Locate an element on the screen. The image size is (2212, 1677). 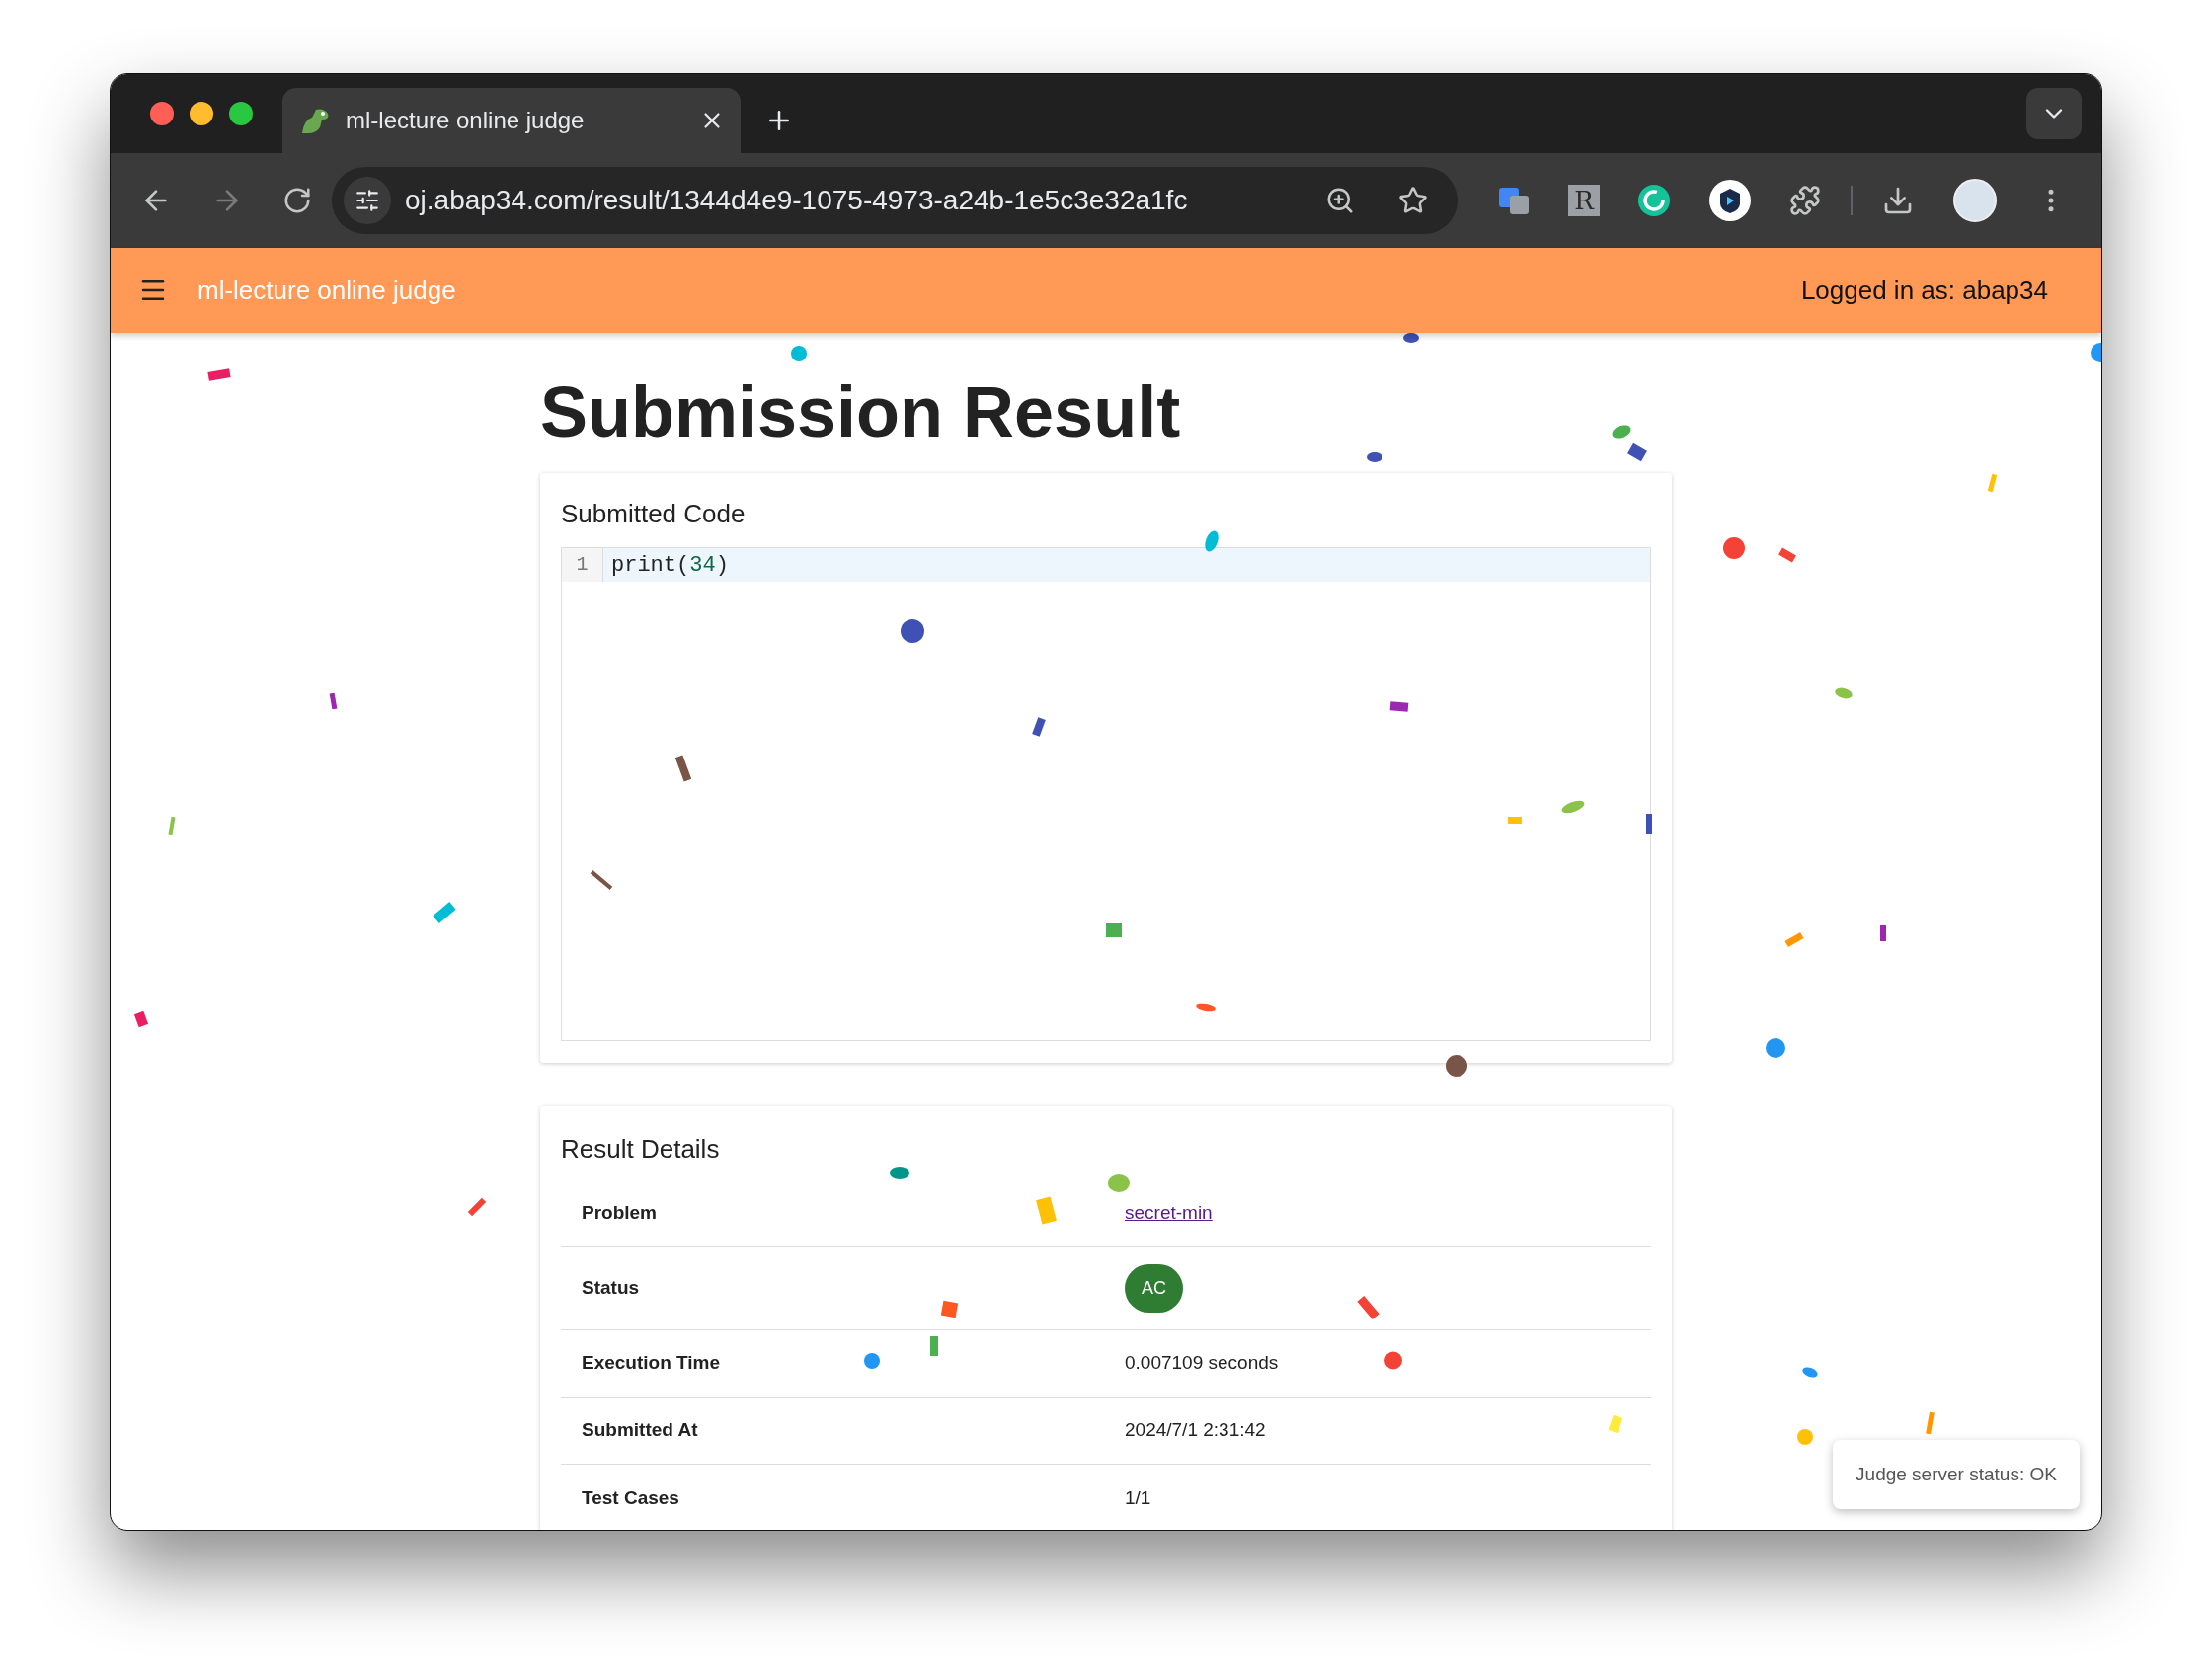
tab-title: ml-lecture online judge is located at coordinates (466, 120).